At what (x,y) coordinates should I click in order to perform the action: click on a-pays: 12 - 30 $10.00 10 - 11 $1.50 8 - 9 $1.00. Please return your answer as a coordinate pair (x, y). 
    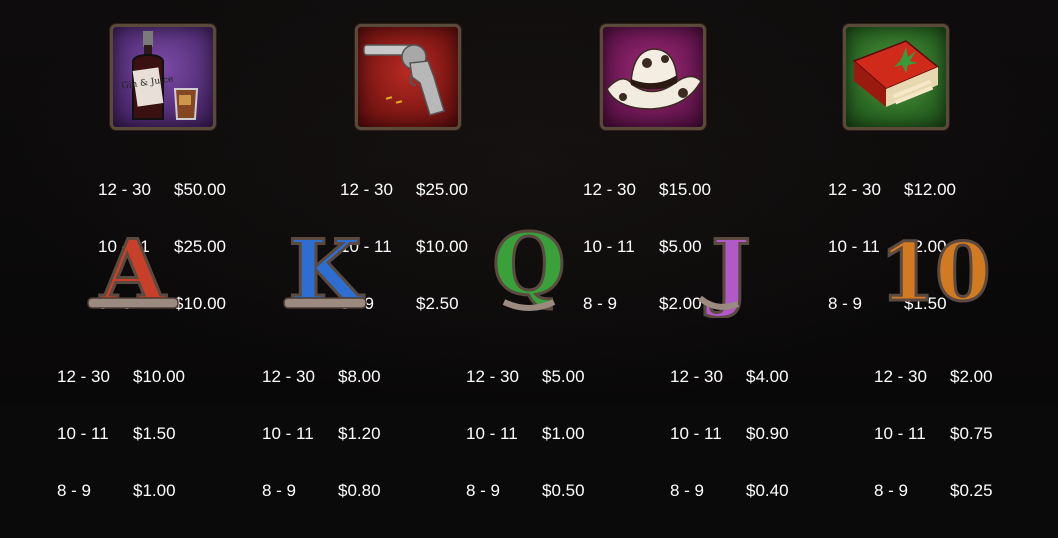
    Looking at the image, I should click on (121, 433).